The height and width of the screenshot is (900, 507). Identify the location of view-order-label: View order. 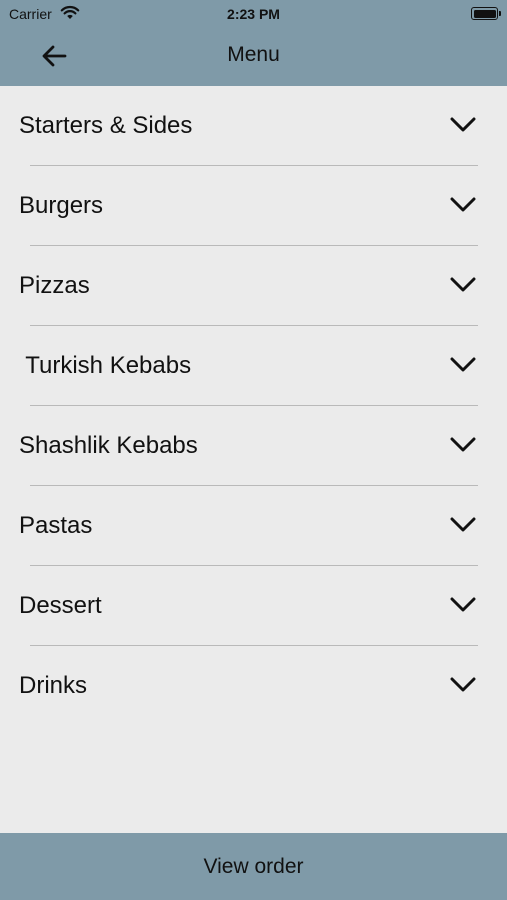
(253, 866).